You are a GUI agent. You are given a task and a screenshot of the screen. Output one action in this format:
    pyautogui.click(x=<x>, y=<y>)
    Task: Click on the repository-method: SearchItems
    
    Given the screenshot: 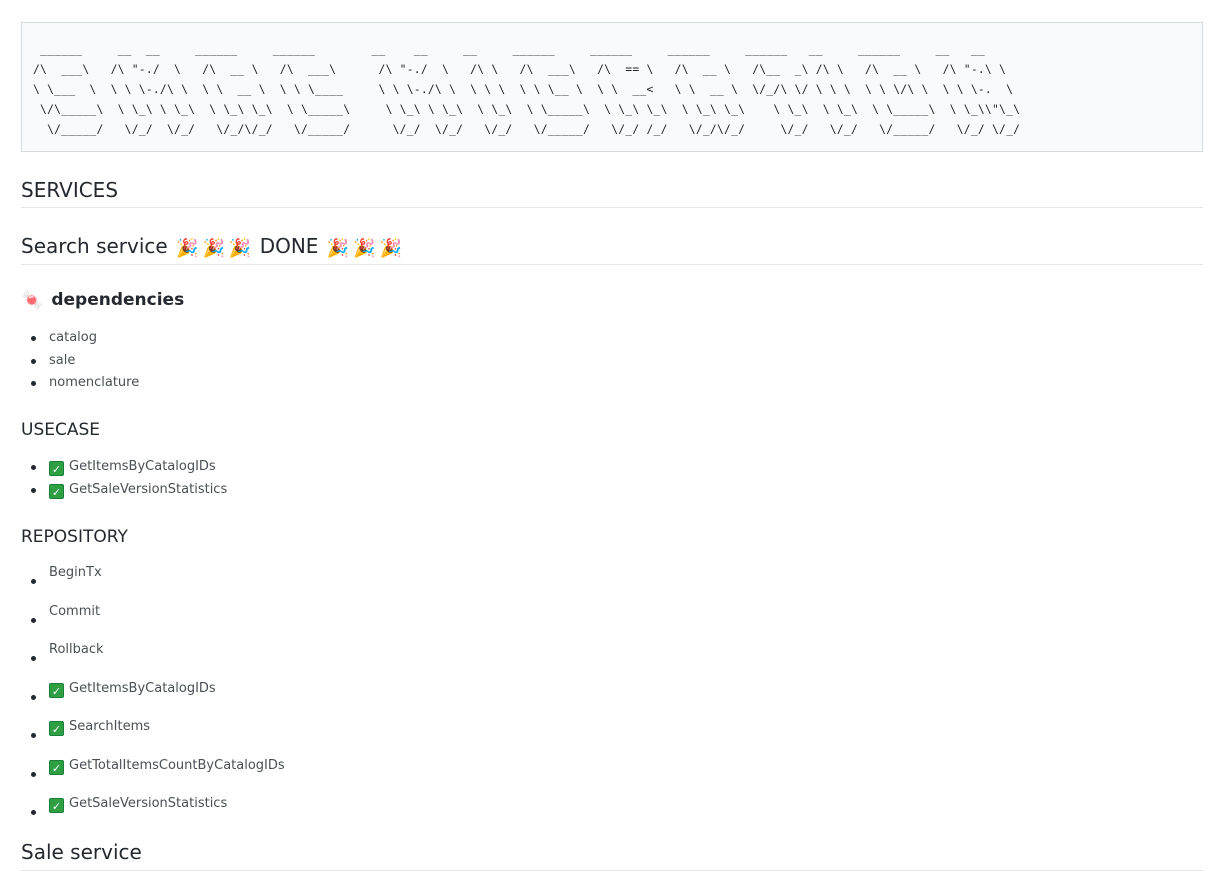 What is the action you would take?
    pyautogui.click(x=110, y=726)
    